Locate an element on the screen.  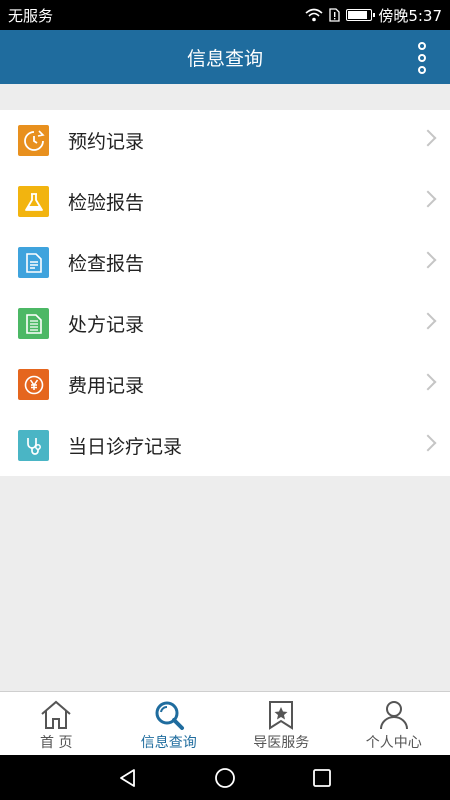
more-options-button is located at coordinates (422, 58).